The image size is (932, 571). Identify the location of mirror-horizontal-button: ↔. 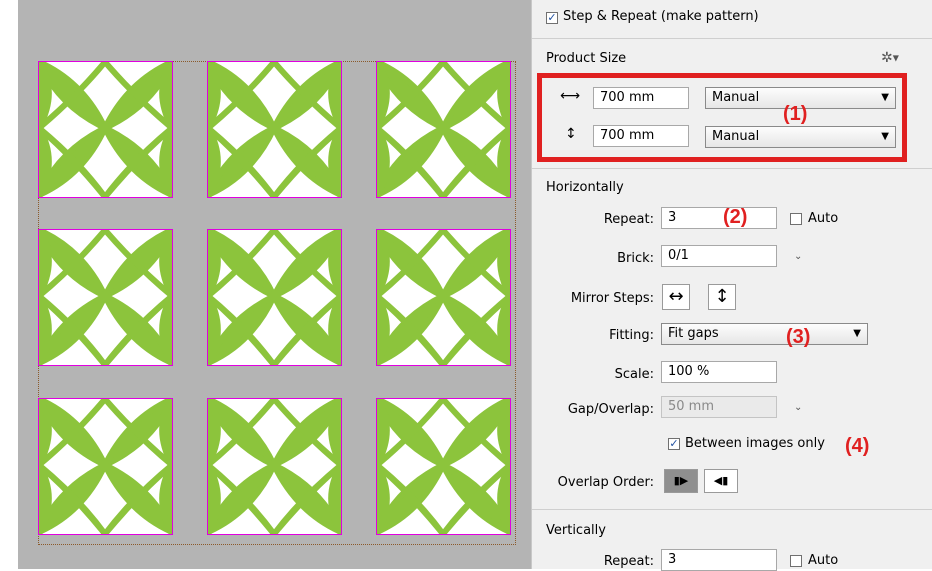
(676, 297).